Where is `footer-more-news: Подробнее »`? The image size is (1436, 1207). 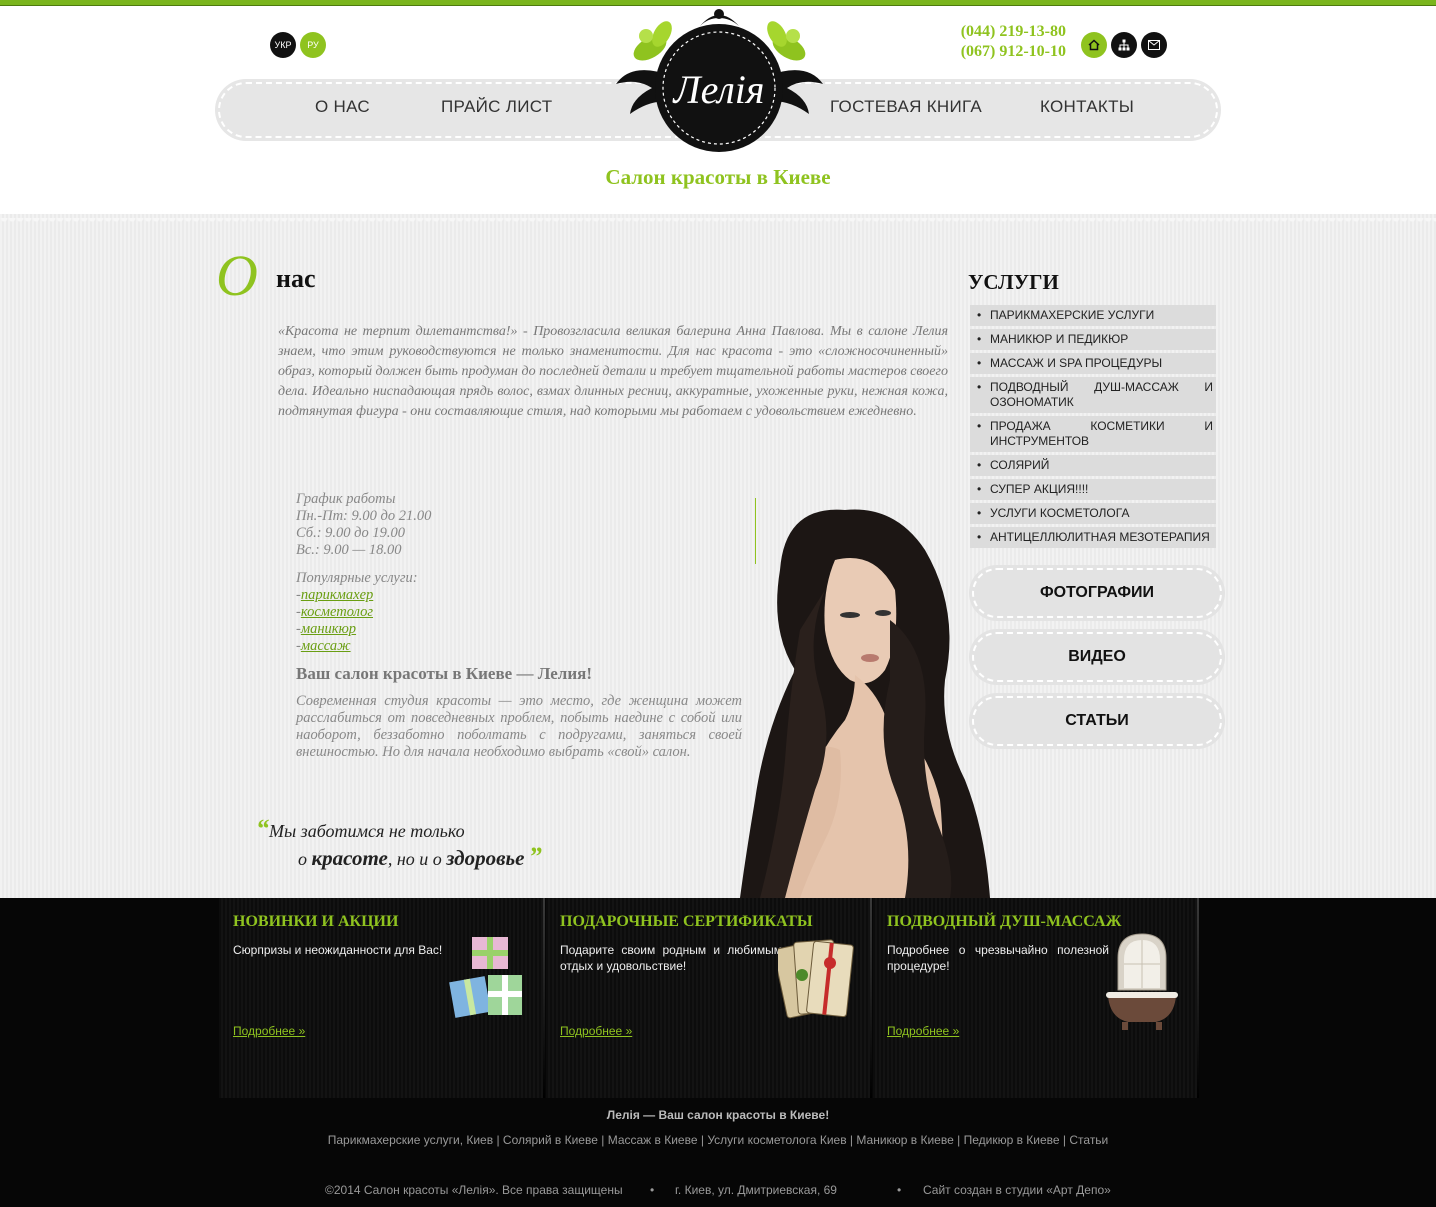 footer-more-news: Подробнее » is located at coordinates (269, 1031).